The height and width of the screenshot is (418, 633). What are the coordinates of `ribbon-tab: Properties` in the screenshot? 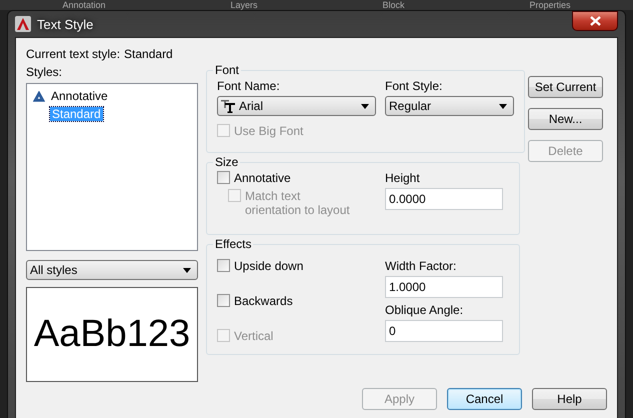 It's located at (549, 5).